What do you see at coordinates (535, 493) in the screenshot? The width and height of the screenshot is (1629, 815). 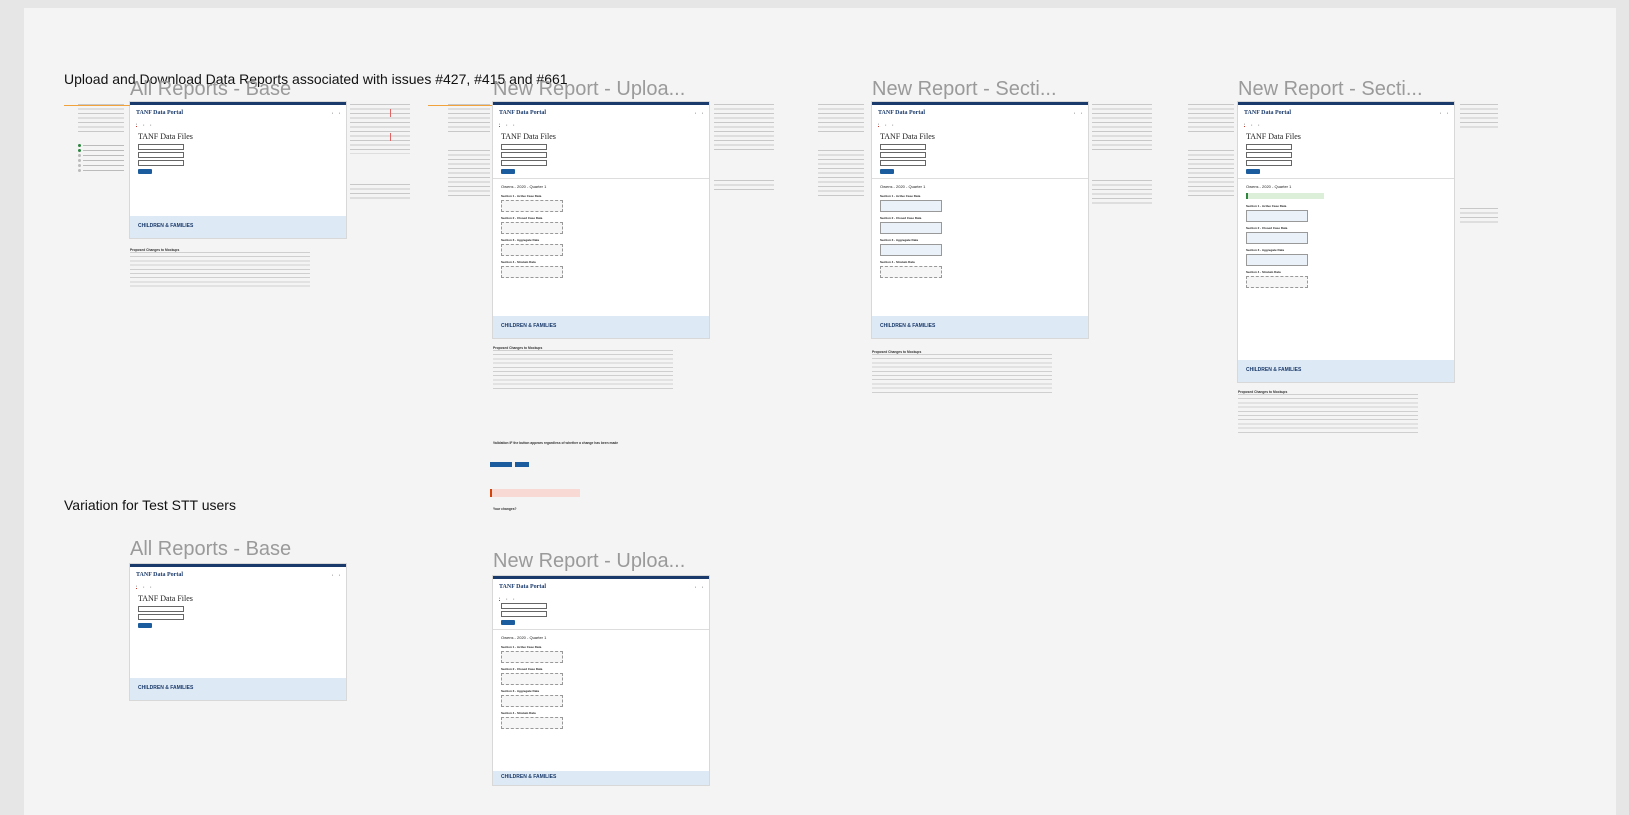 I see `error-alert` at bounding box center [535, 493].